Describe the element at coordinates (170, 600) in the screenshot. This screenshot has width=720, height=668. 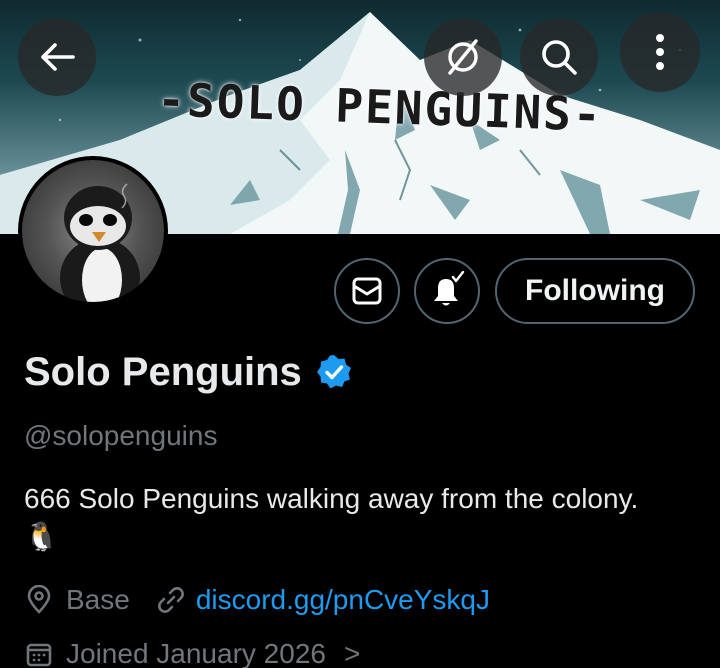
I see `link-icon` at that location.